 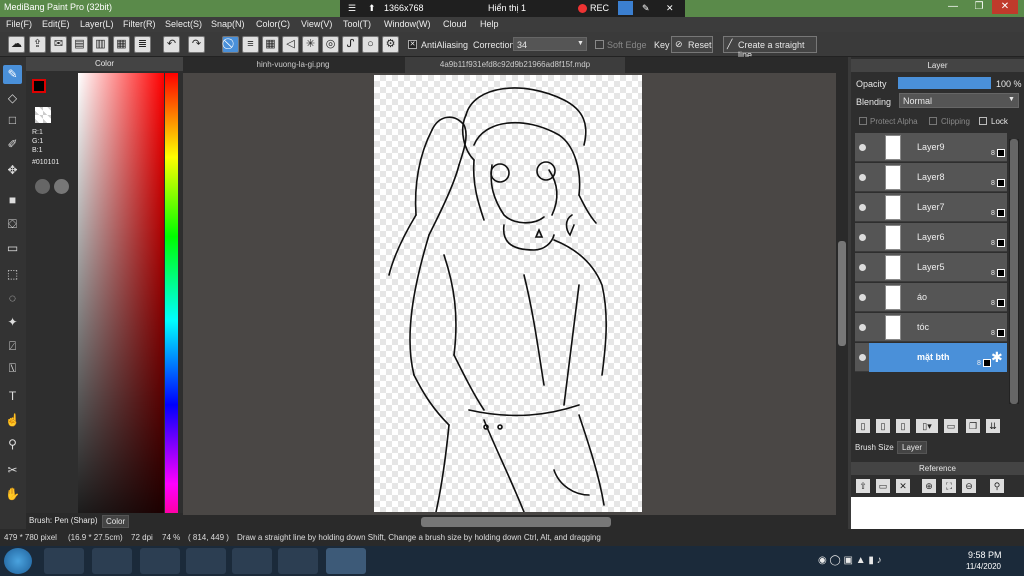 What do you see at coordinates (142, 44) in the screenshot?
I see `list-icon: ≣` at bounding box center [142, 44].